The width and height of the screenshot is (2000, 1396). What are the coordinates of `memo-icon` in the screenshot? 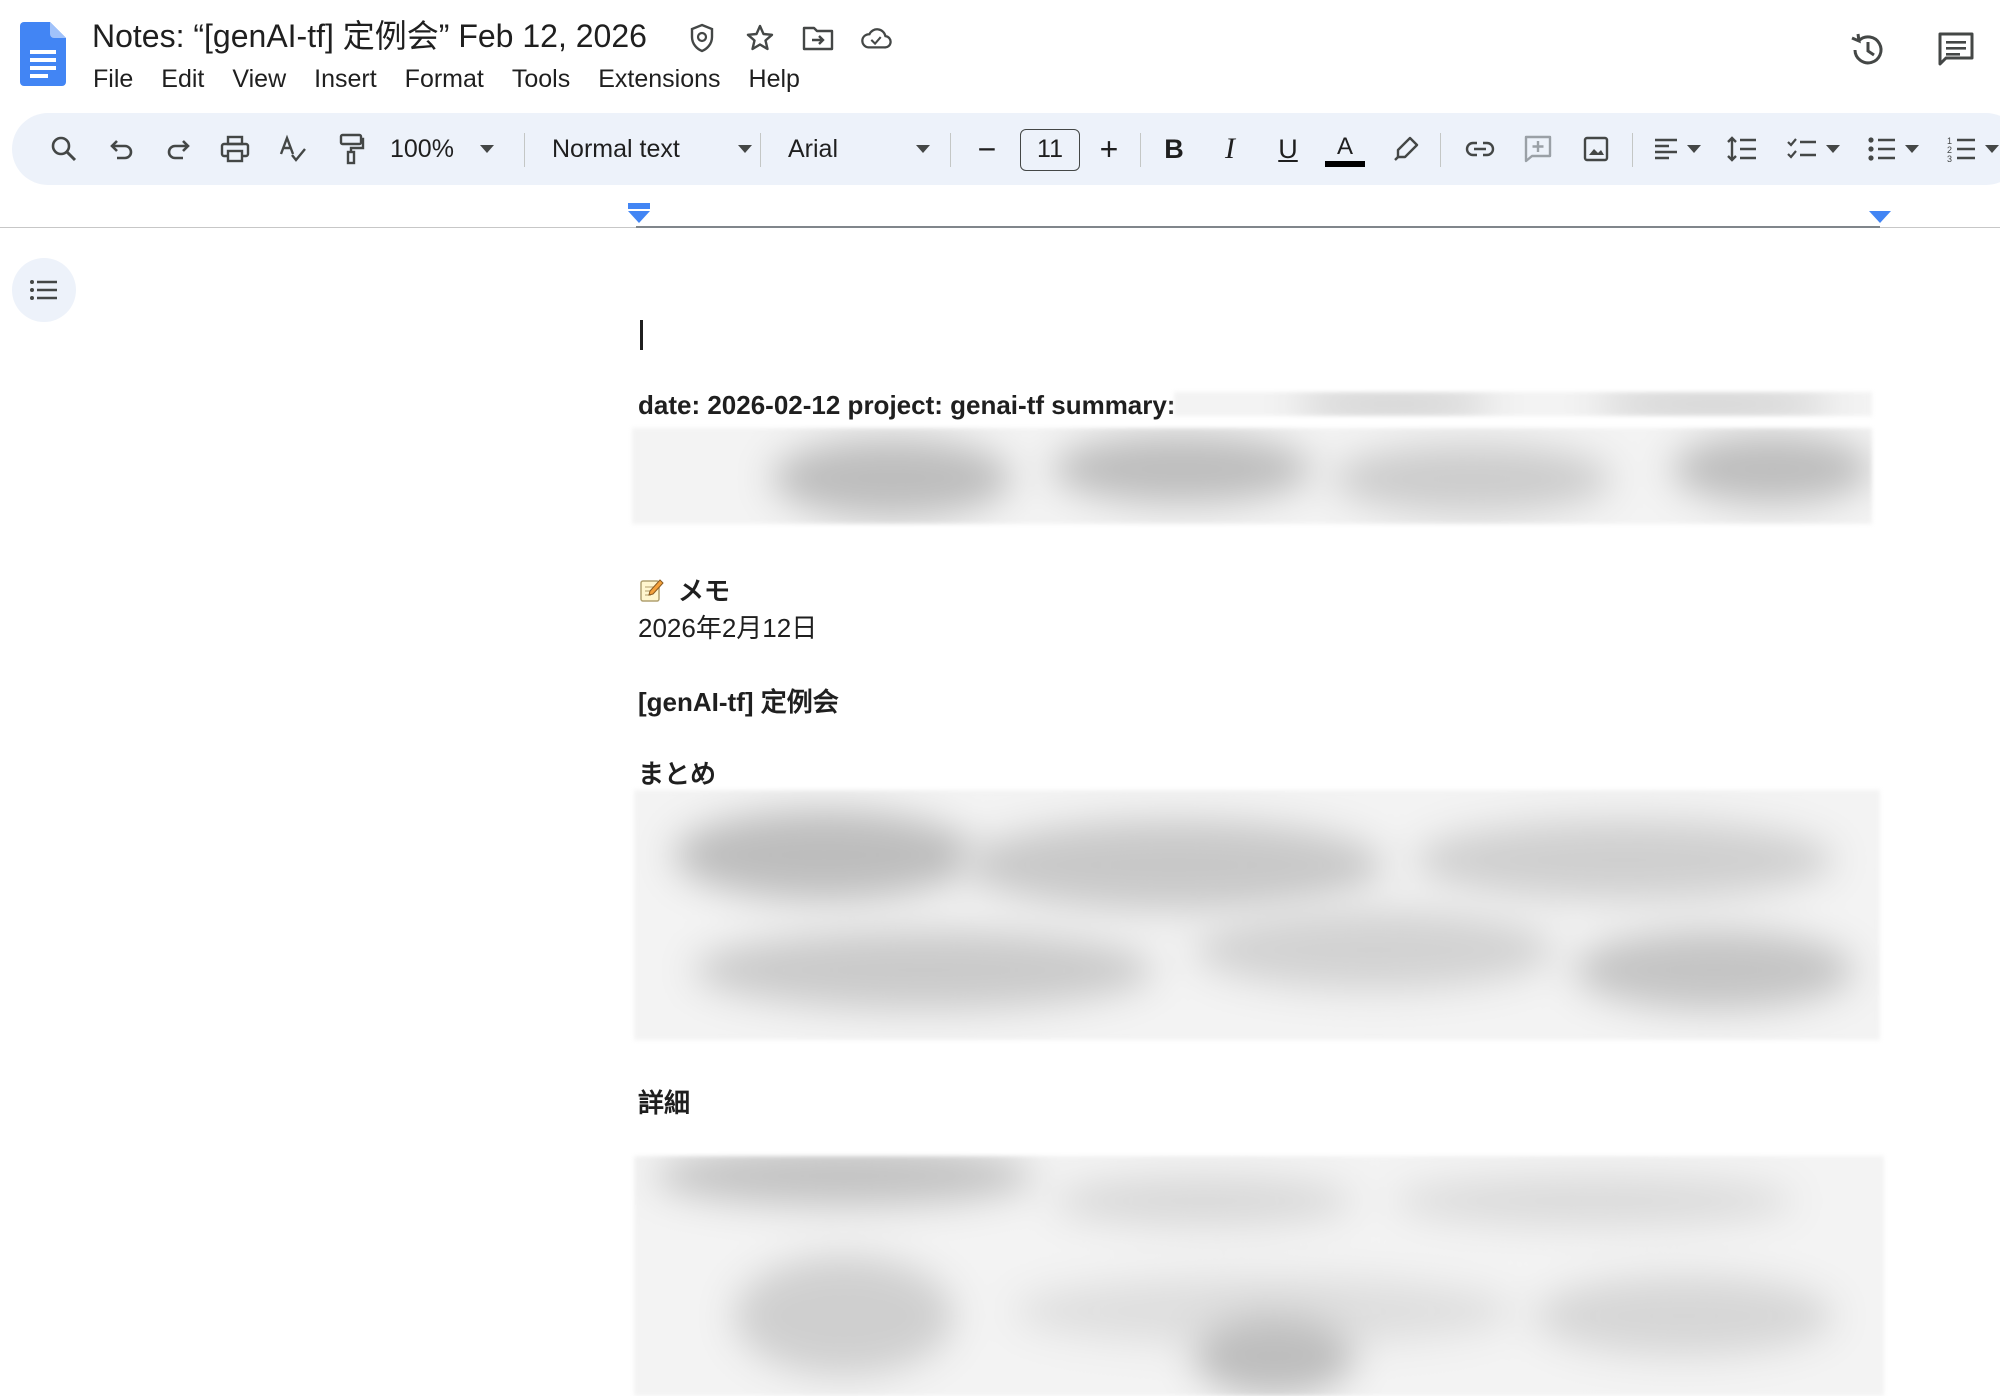 It's located at (652, 590).